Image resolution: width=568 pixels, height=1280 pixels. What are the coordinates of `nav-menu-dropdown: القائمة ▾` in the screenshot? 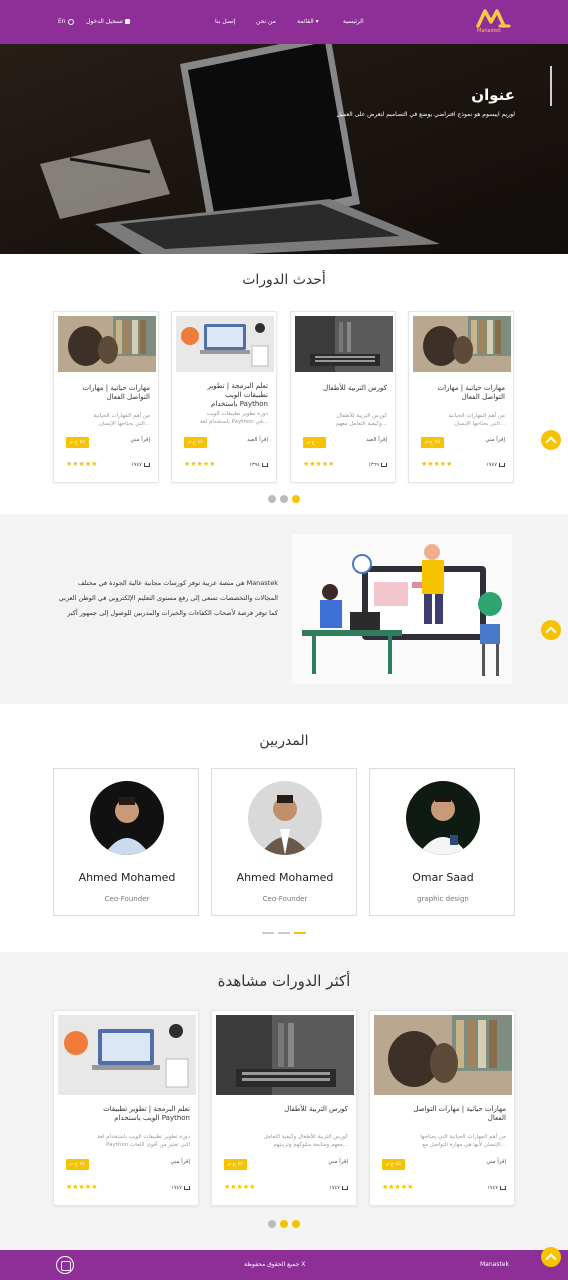 It's located at (308, 22).